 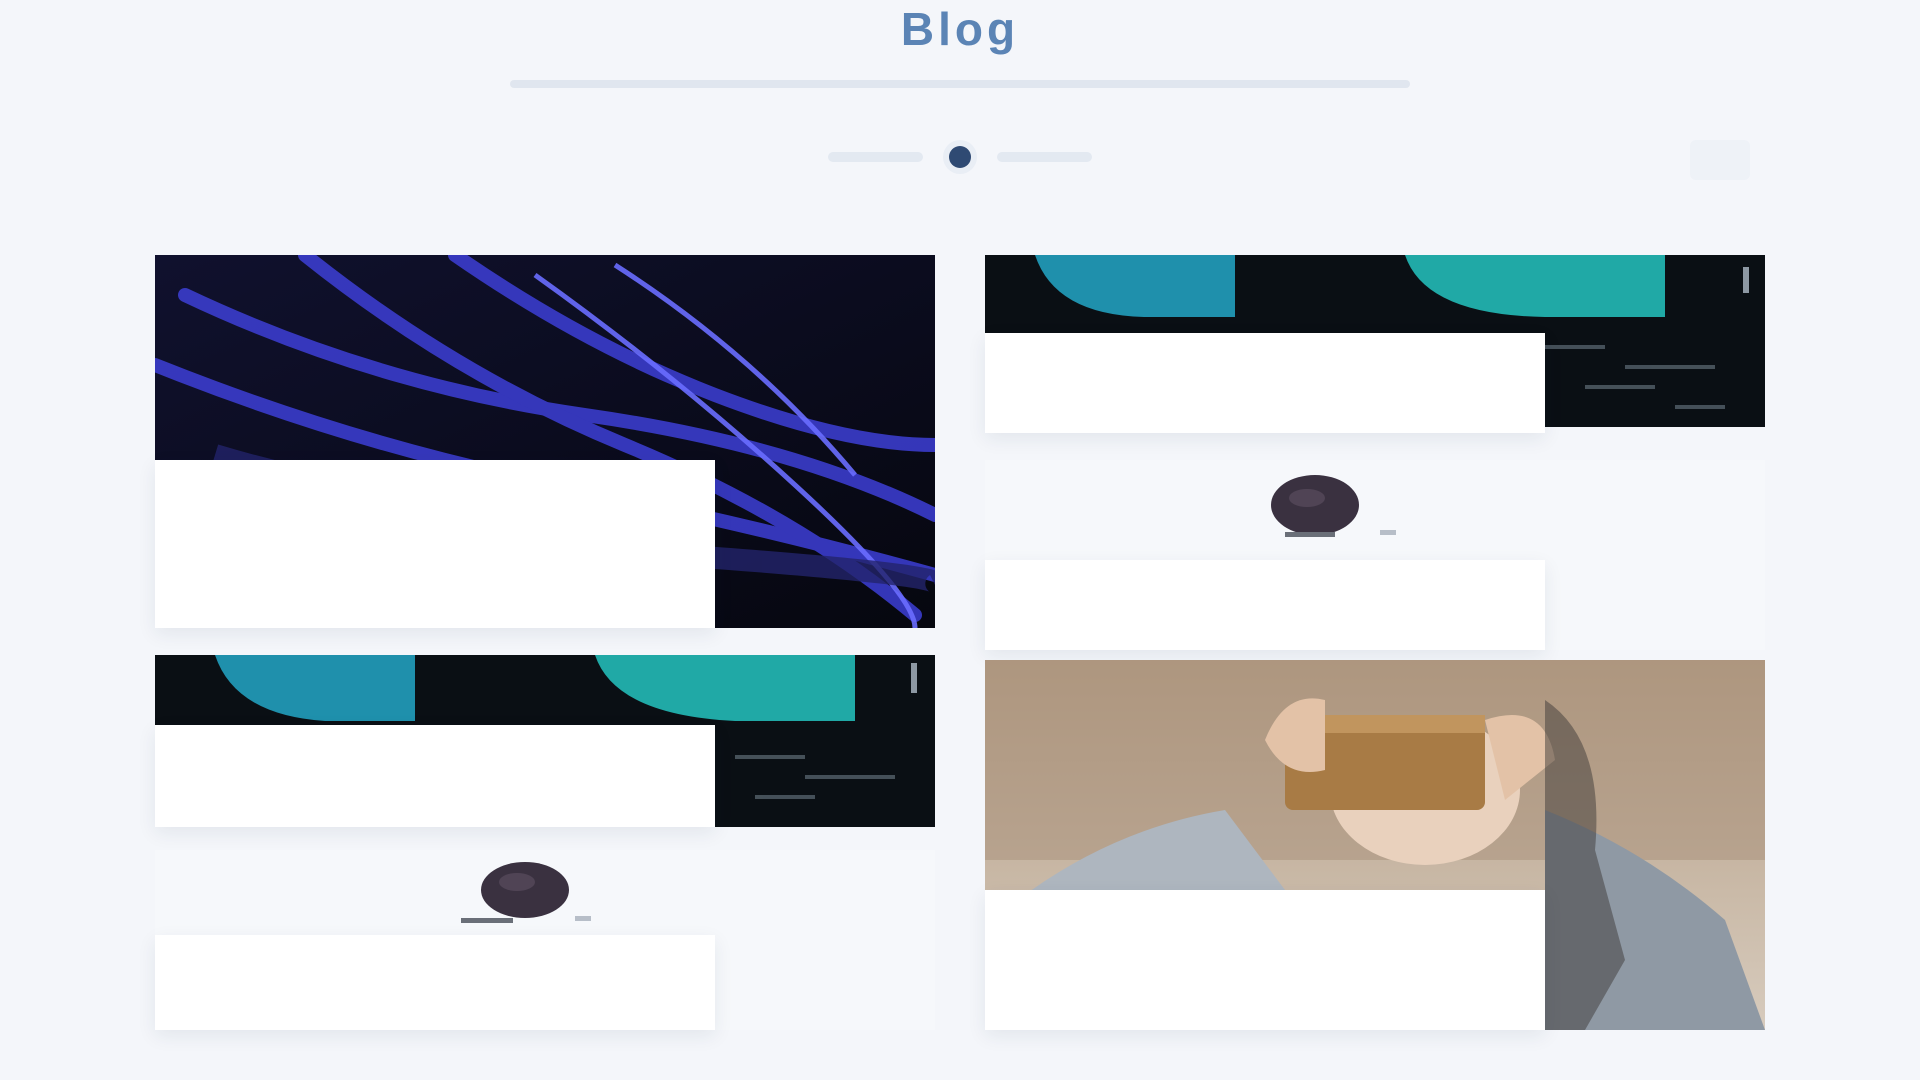 I want to click on nav-ghost-right, so click(x=1720, y=160).